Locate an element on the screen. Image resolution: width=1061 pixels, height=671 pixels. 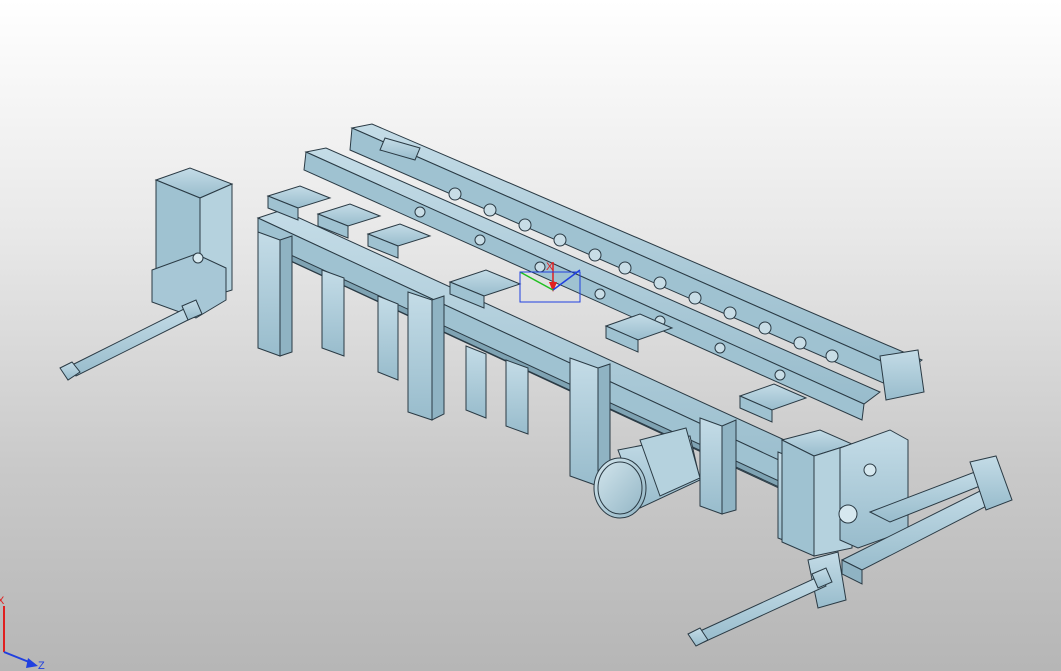
right-push-rod is located at coordinates (760, 607).